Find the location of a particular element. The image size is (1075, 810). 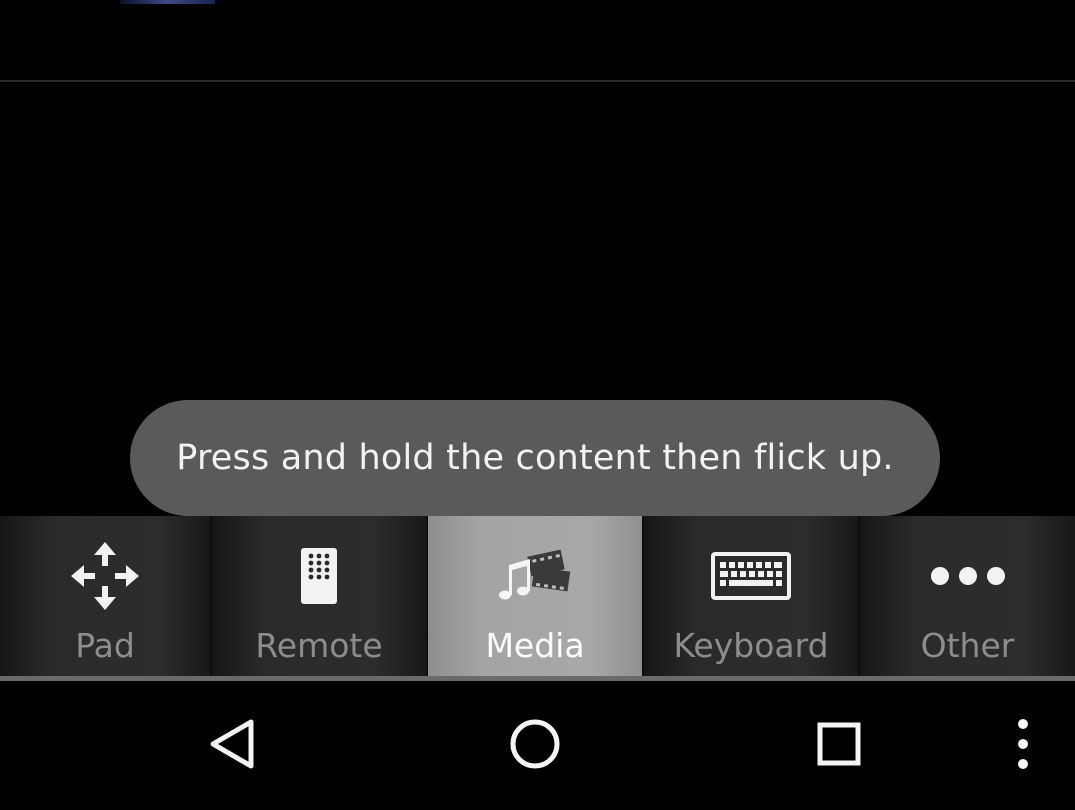

media-music-film-icon is located at coordinates (535, 576).